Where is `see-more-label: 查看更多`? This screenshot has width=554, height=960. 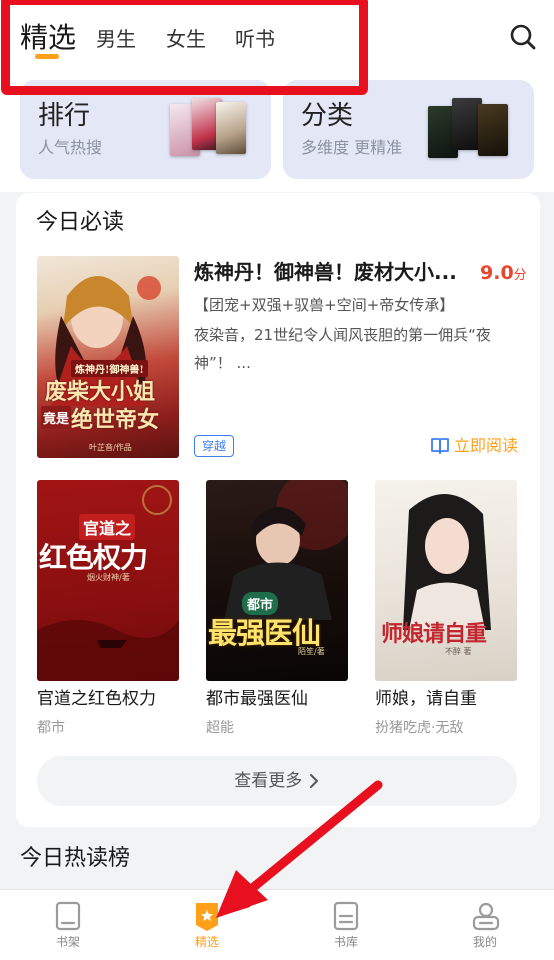
see-more-label: 查看更多 is located at coordinates (268, 781).